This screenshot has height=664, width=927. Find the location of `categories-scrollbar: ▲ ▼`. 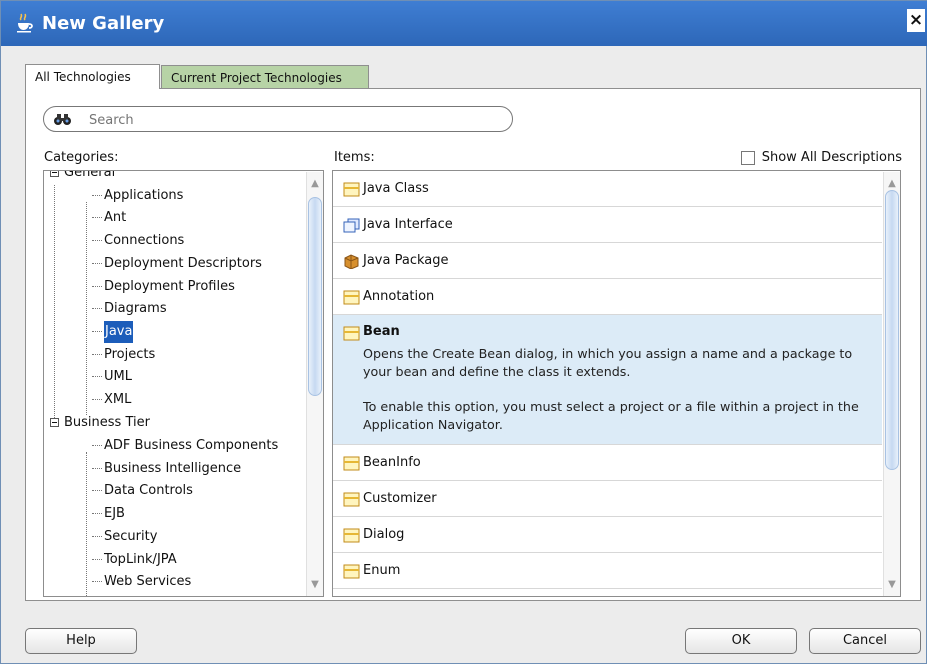

categories-scrollbar: ▲ ▼ is located at coordinates (314, 384).